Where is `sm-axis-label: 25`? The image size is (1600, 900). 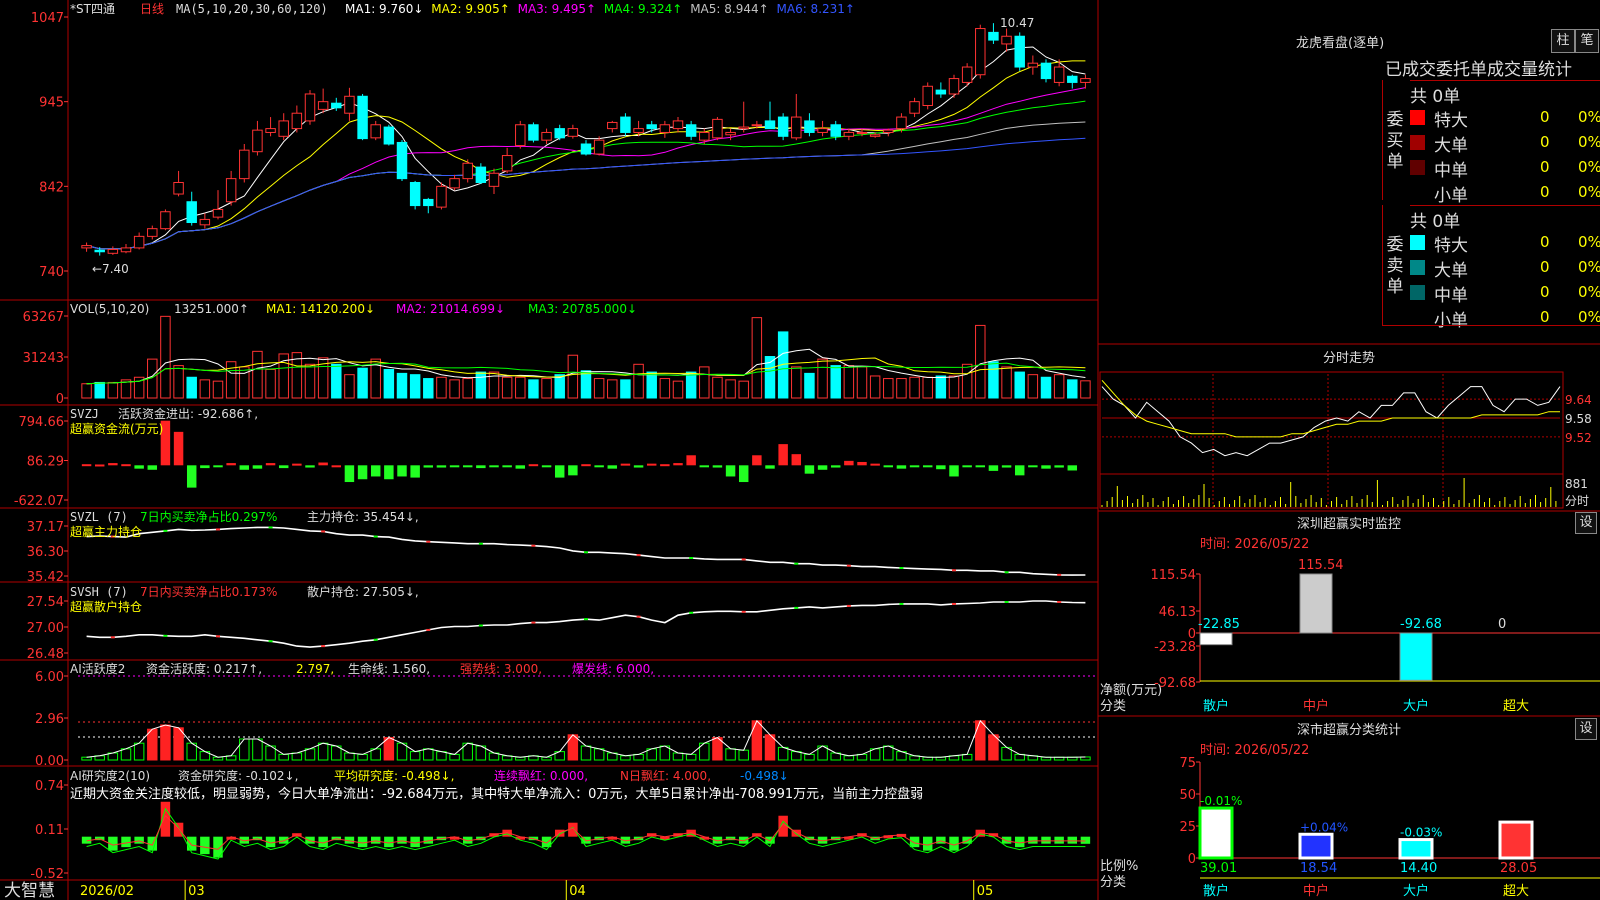 sm-axis-label: 25 is located at coordinates (1187, 827).